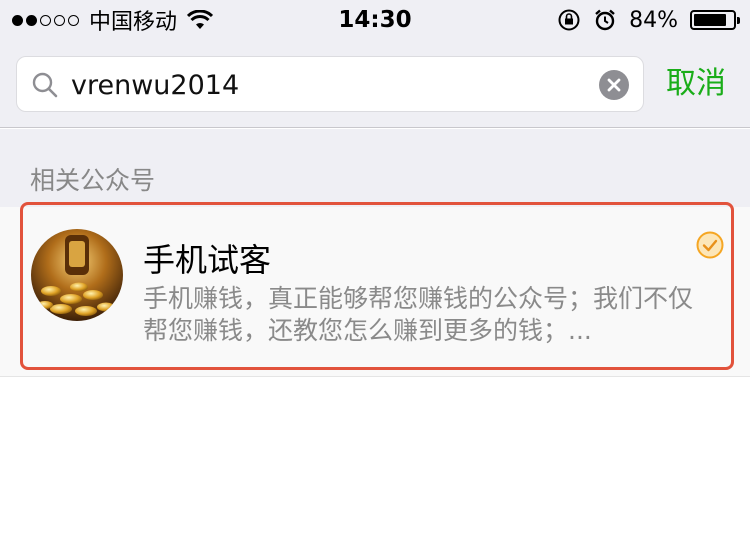 This screenshot has height=548, width=750. I want to click on battery-level, so click(710, 20).